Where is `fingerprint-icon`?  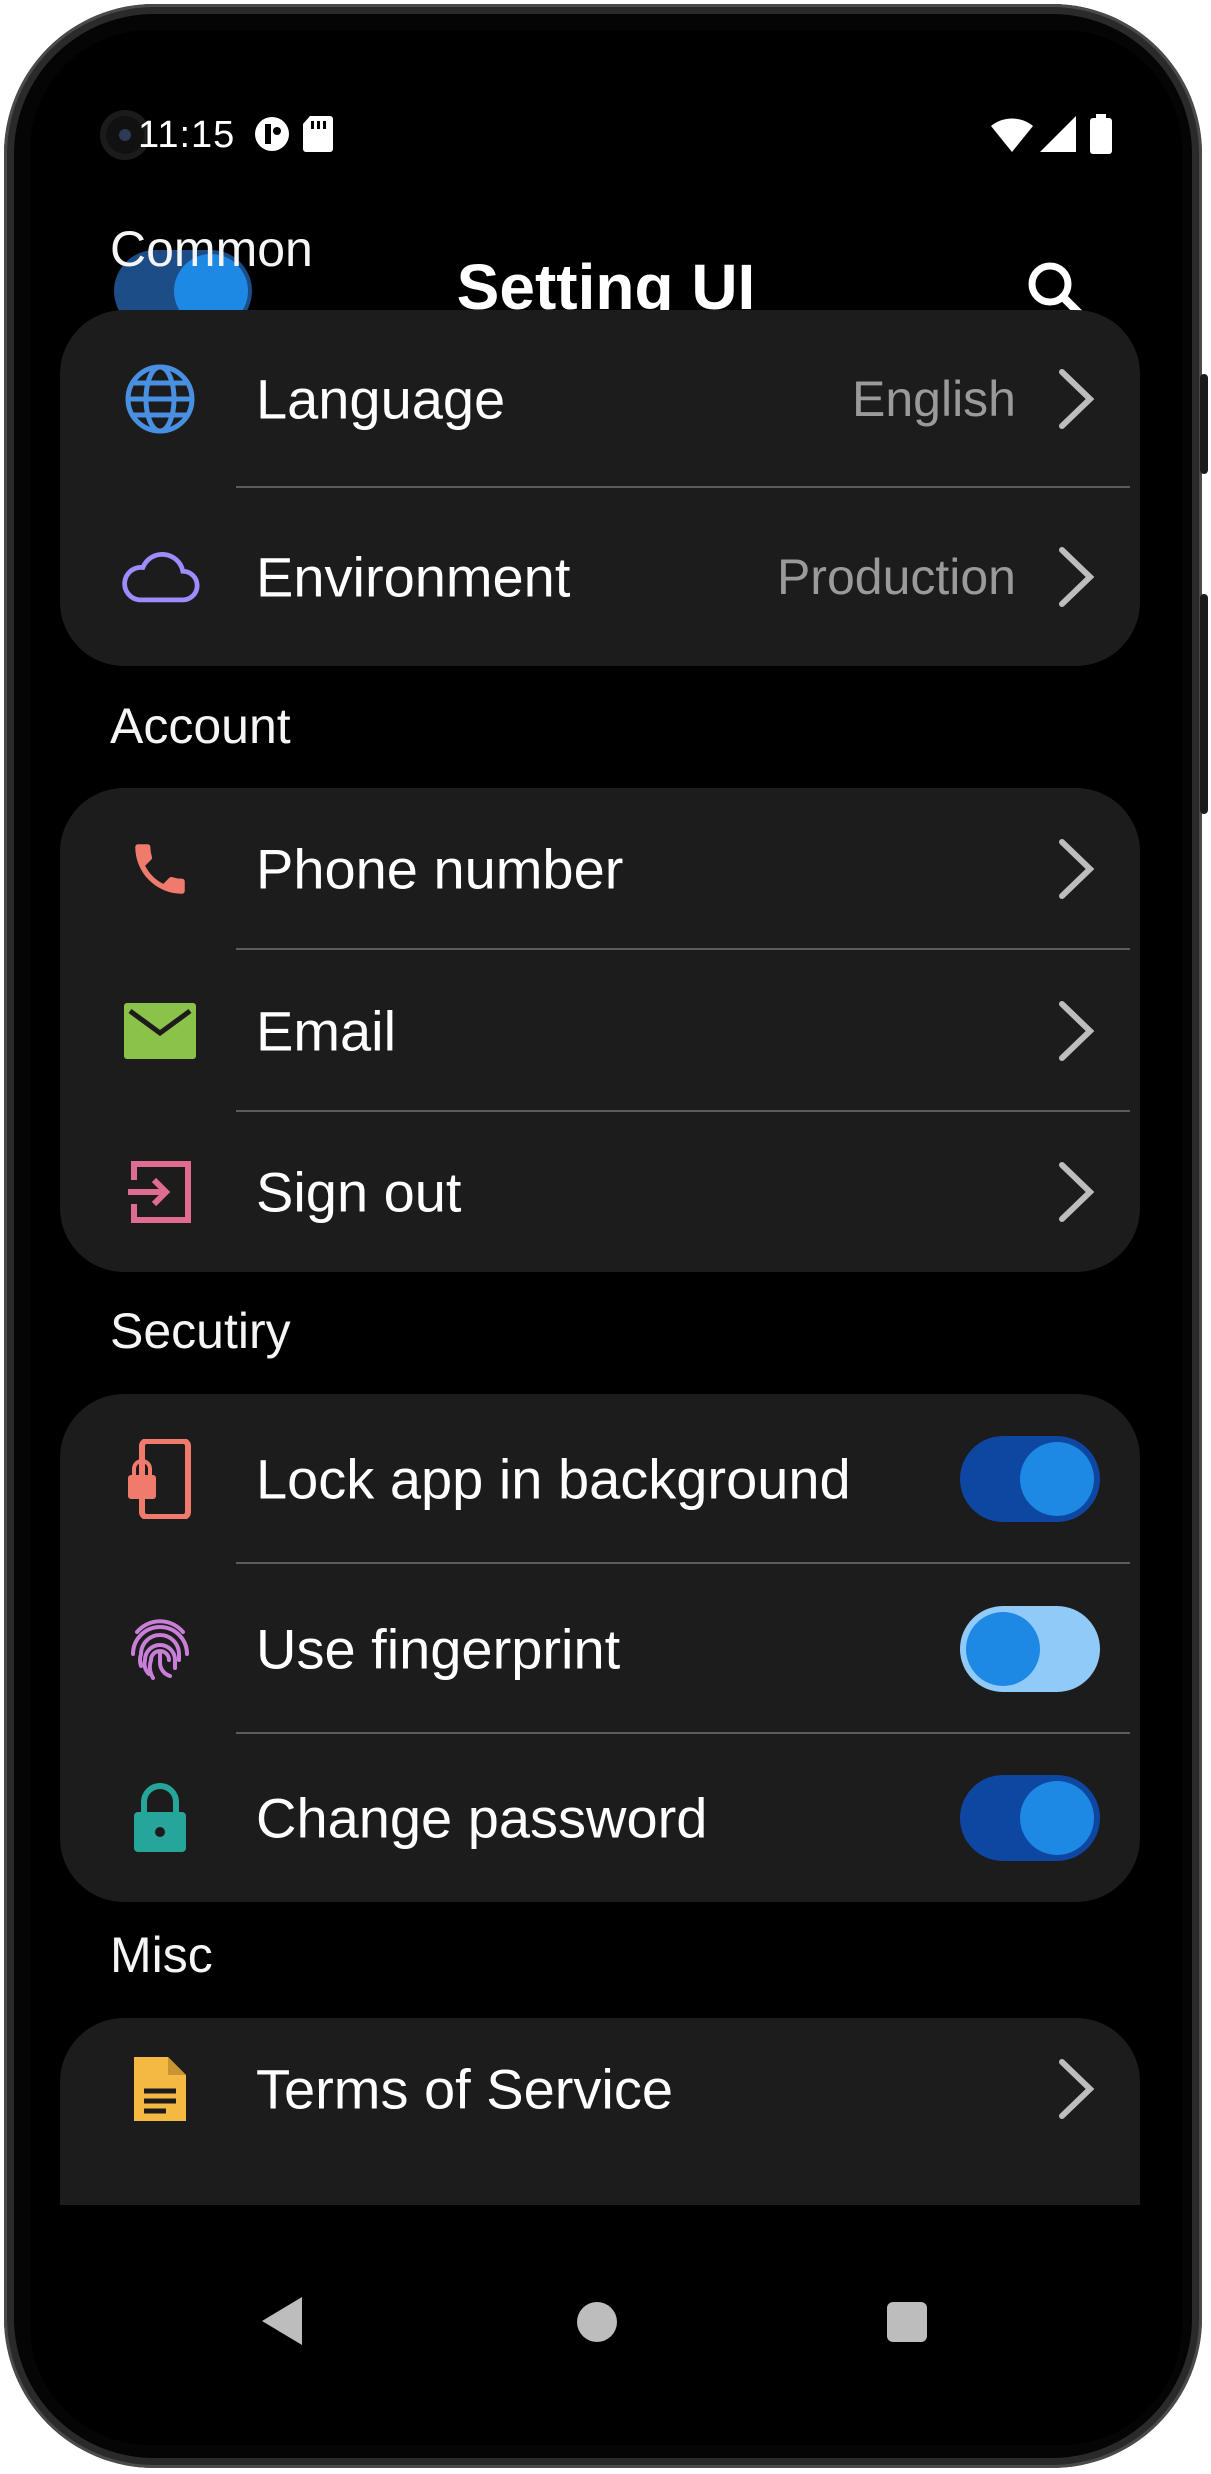
fingerprint-icon is located at coordinates (160, 1649).